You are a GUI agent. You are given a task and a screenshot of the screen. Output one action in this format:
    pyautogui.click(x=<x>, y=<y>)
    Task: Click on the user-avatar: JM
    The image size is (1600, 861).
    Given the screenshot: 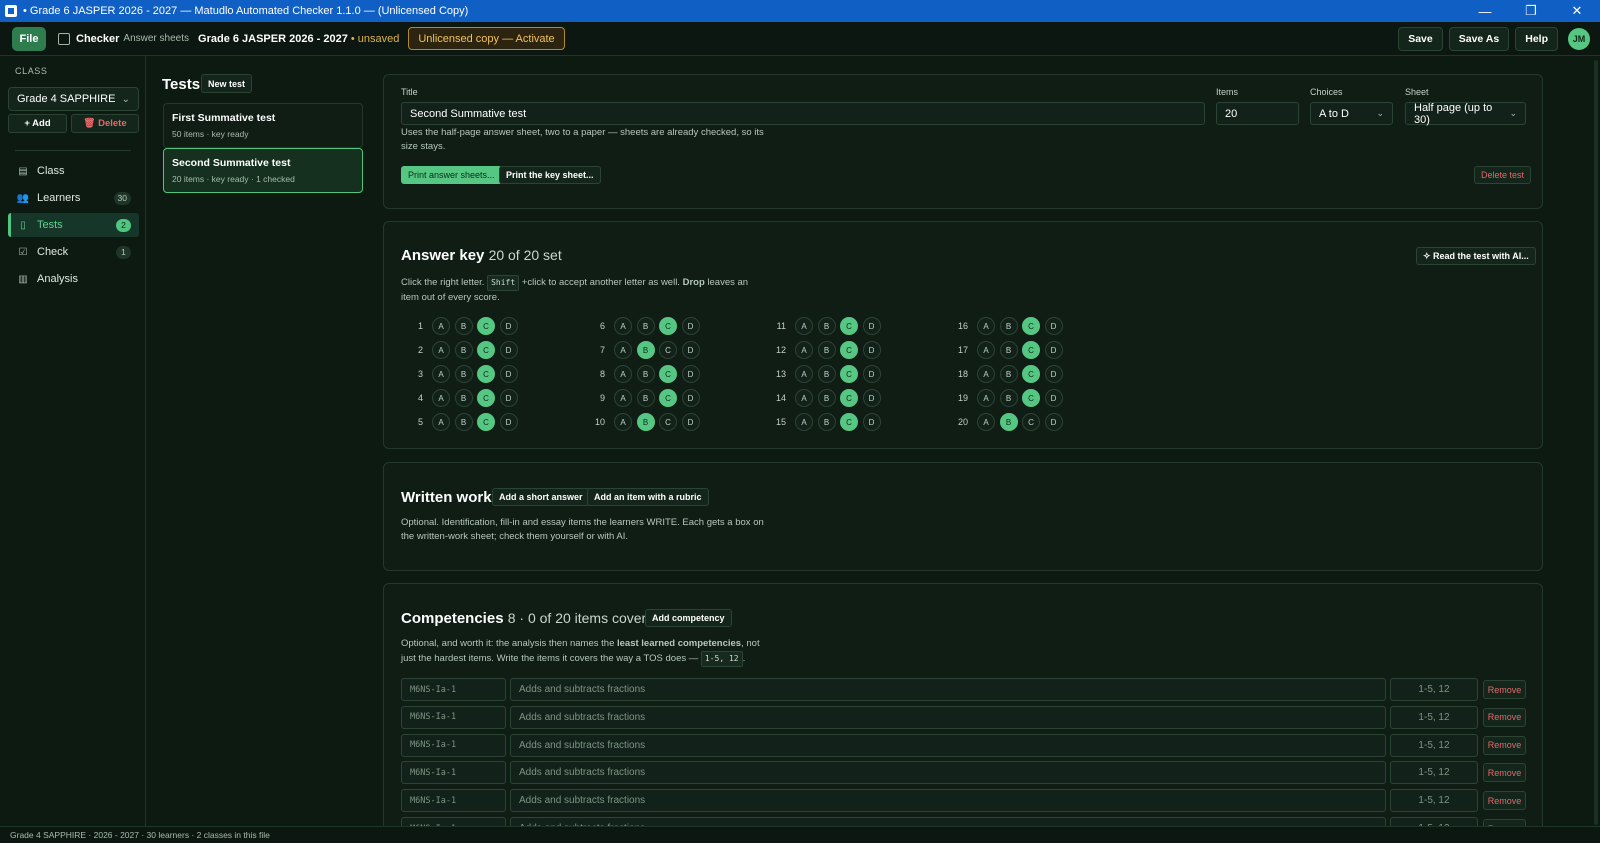 What is the action you would take?
    pyautogui.click(x=1579, y=38)
    